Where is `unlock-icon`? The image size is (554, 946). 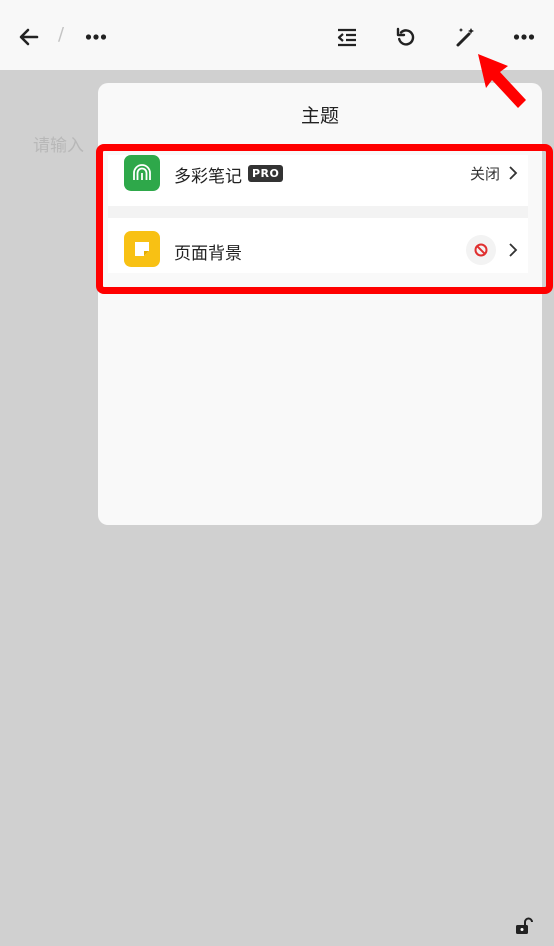 unlock-icon is located at coordinates (523, 928).